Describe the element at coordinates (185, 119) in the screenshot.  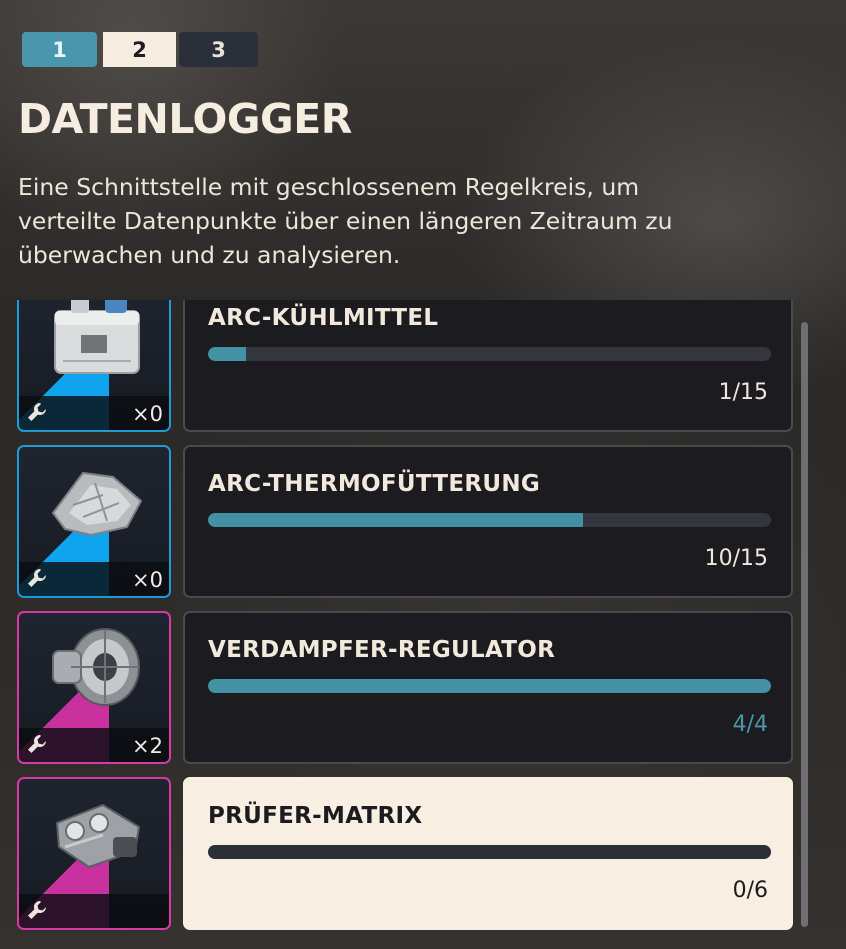
I see `page-title: DATENLOGGER` at that location.